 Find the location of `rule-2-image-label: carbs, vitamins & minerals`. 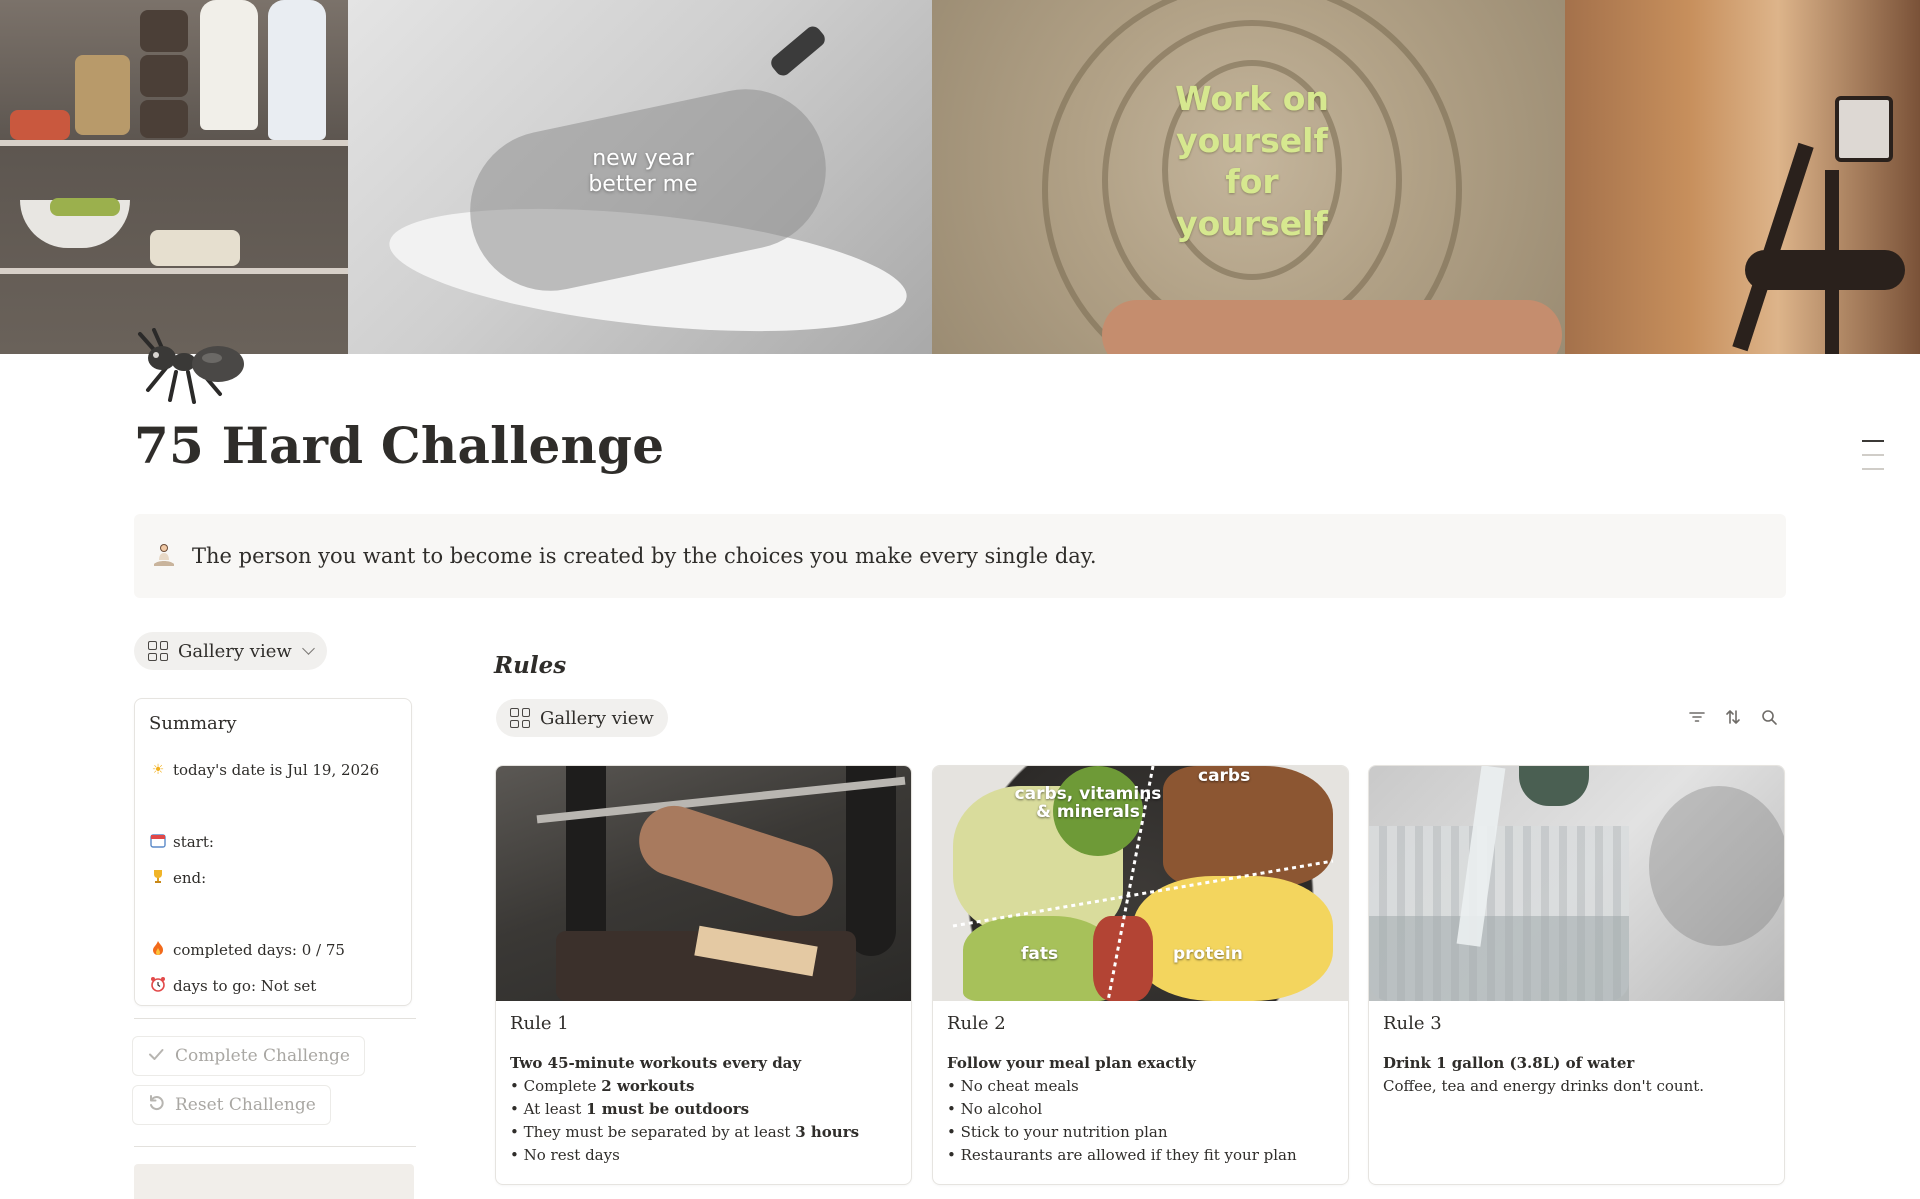

rule-2-image-label: carbs, vitamins & minerals is located at coordinates (1088, 803).